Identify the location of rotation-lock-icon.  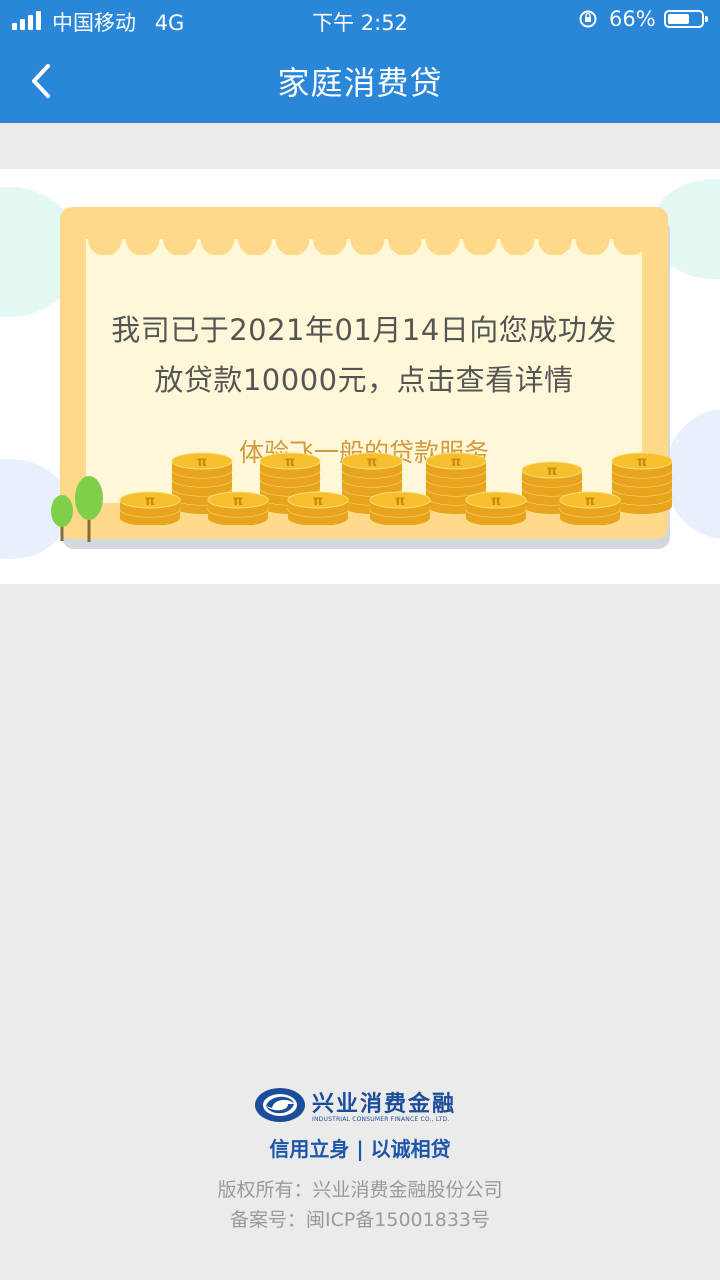
(588, 19).